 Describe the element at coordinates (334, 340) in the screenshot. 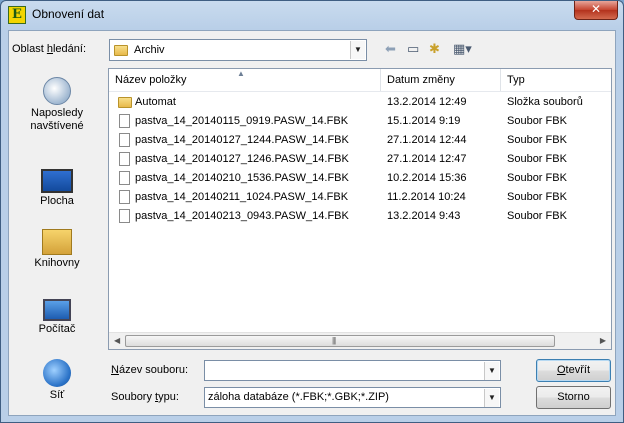

I see `grip-icon: |||` at that location.